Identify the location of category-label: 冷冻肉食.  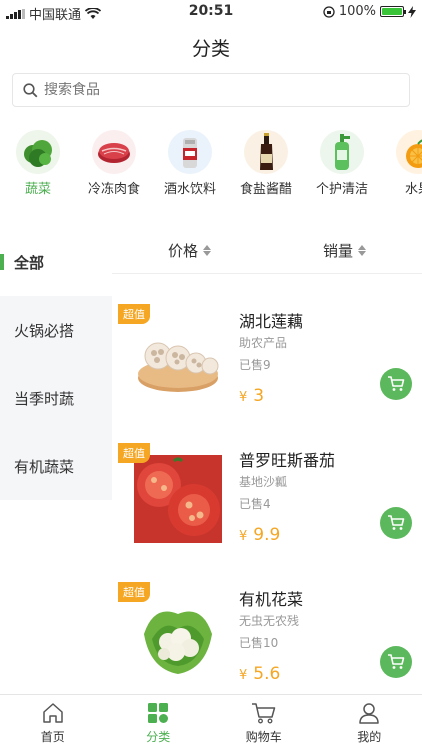
(113, 189).